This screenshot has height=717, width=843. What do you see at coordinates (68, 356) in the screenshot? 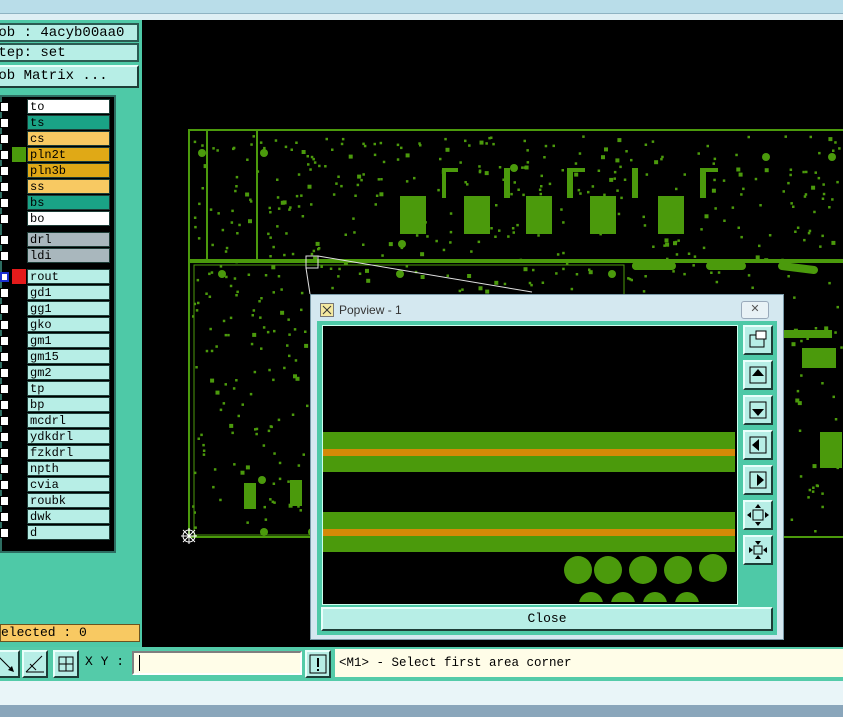
I see `layer-name: gm15` at bounding box center [68, 356].